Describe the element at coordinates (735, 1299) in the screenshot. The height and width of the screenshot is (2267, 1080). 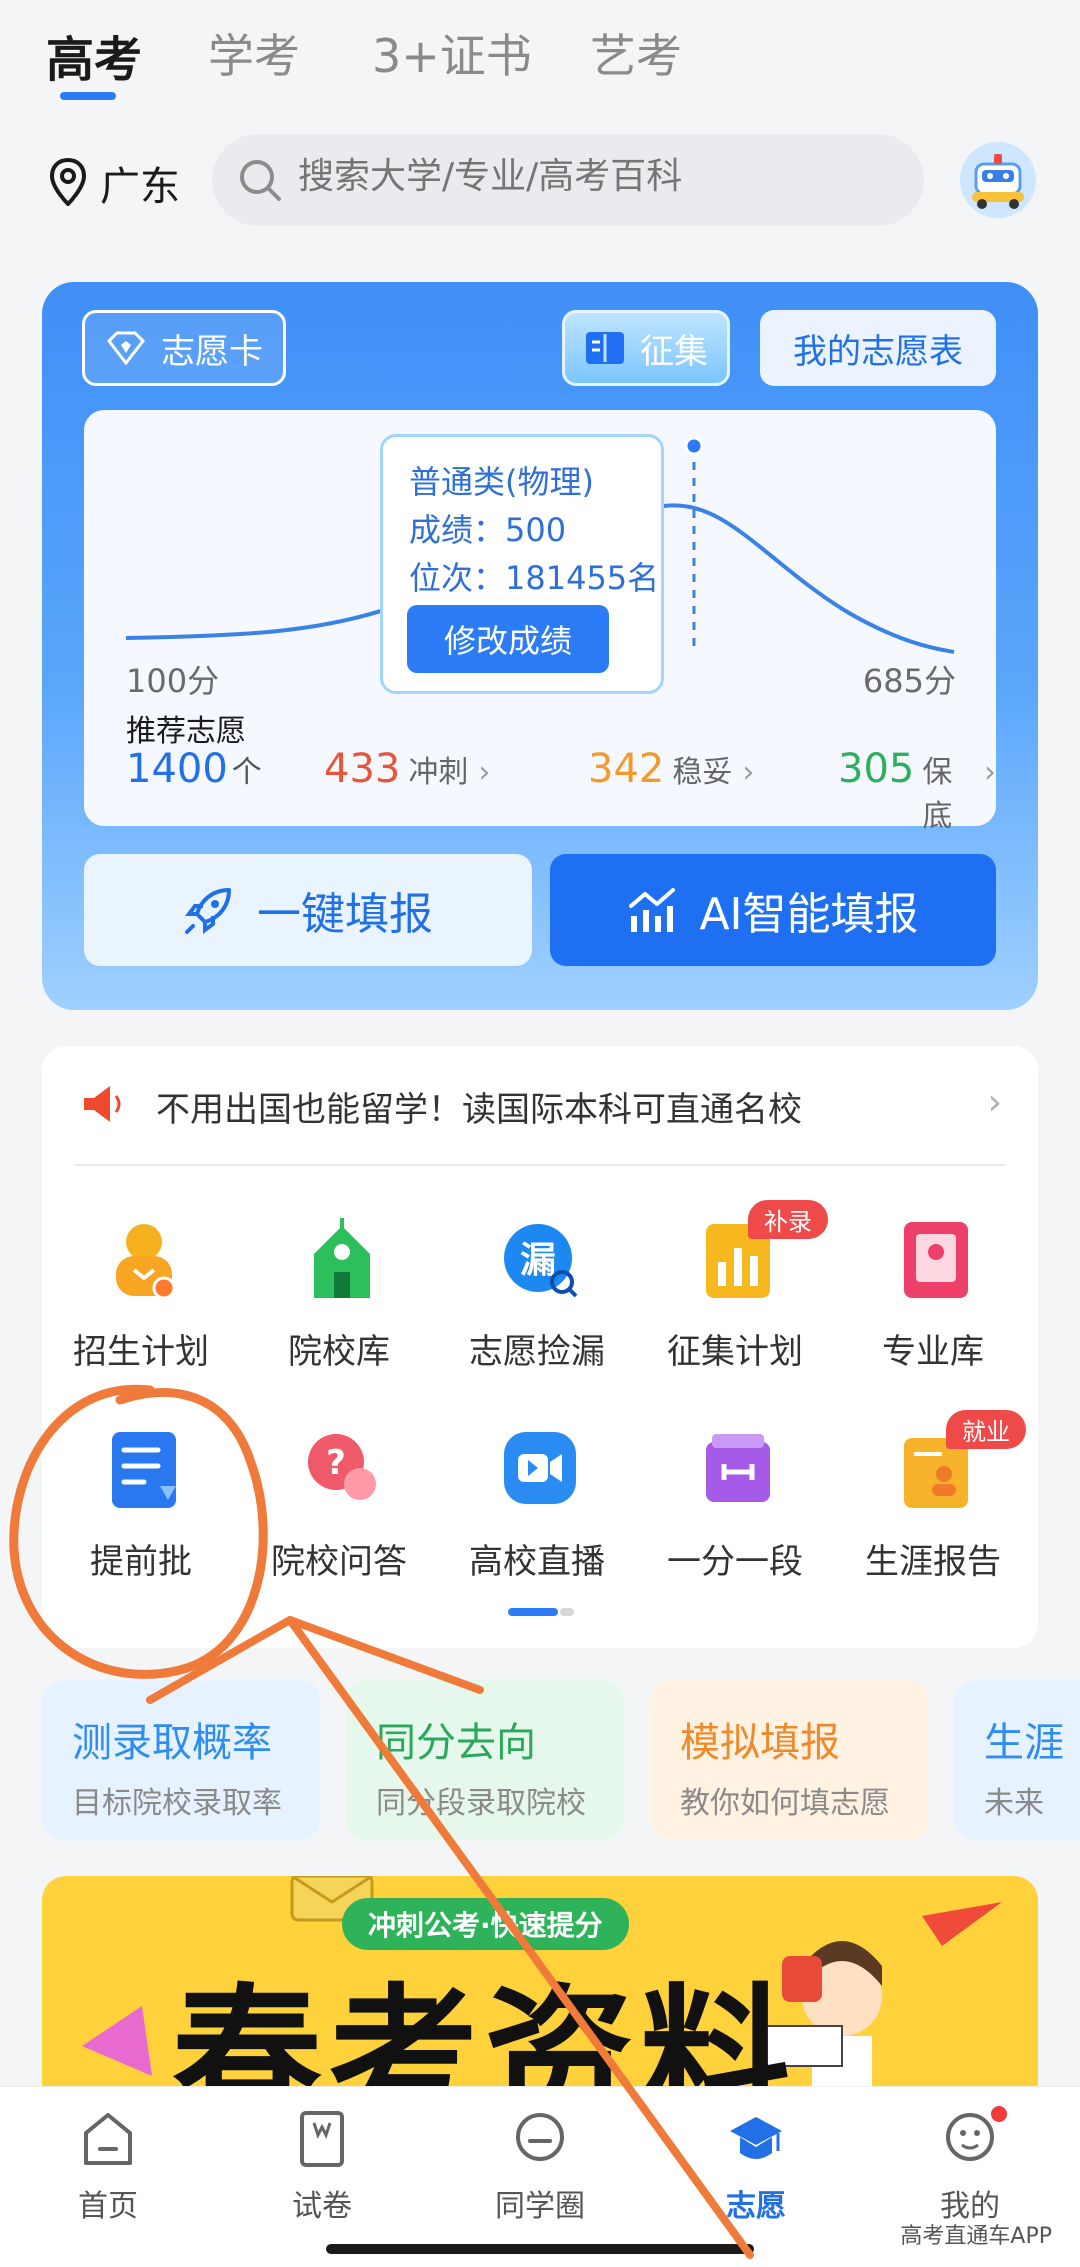
I see `grid-item-collection-plan: 补录 征集计划` at that location.